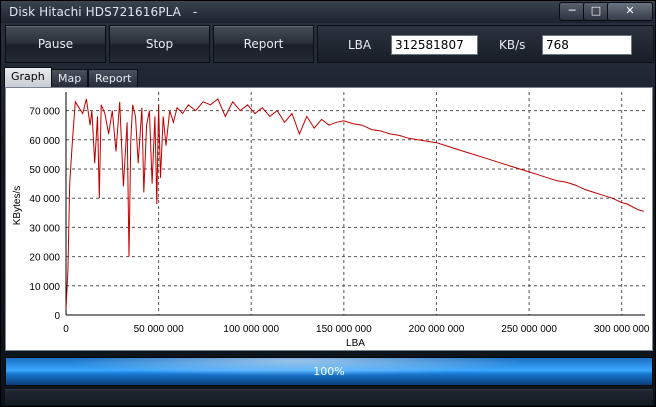 Image resolution: width=656 pixels, height=407 pixels. Describe the element at coordinates (263, 44) in the screenshot. I see `report-button: Report` at that location.